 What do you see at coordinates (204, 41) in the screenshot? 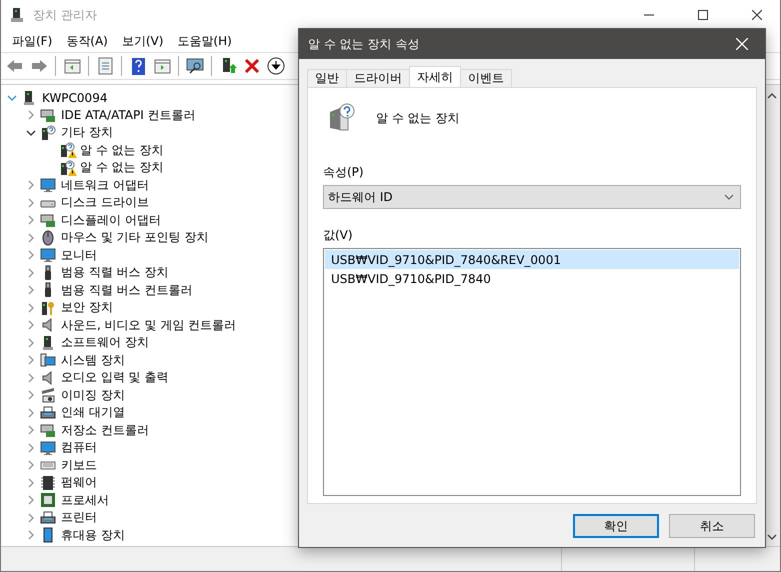
I see `menu-item: 도움말(H)` at bounding box center [204, 41].